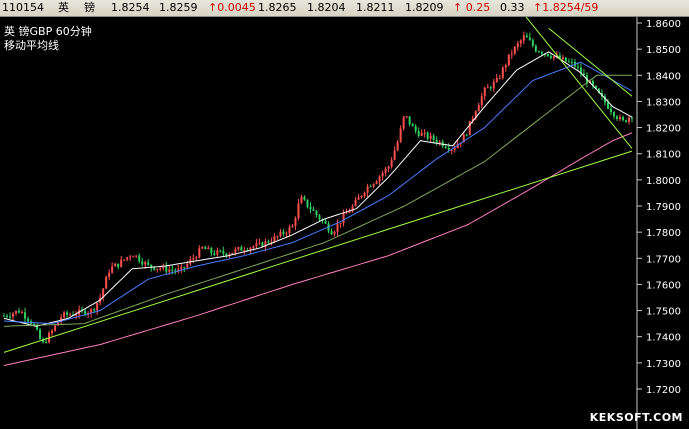 The height and width of the screenshot is (429, 689). Describe the element at coordinates (566, 7) in the screenshot. I see `last-quote: ↑1.8254/59` at that location.